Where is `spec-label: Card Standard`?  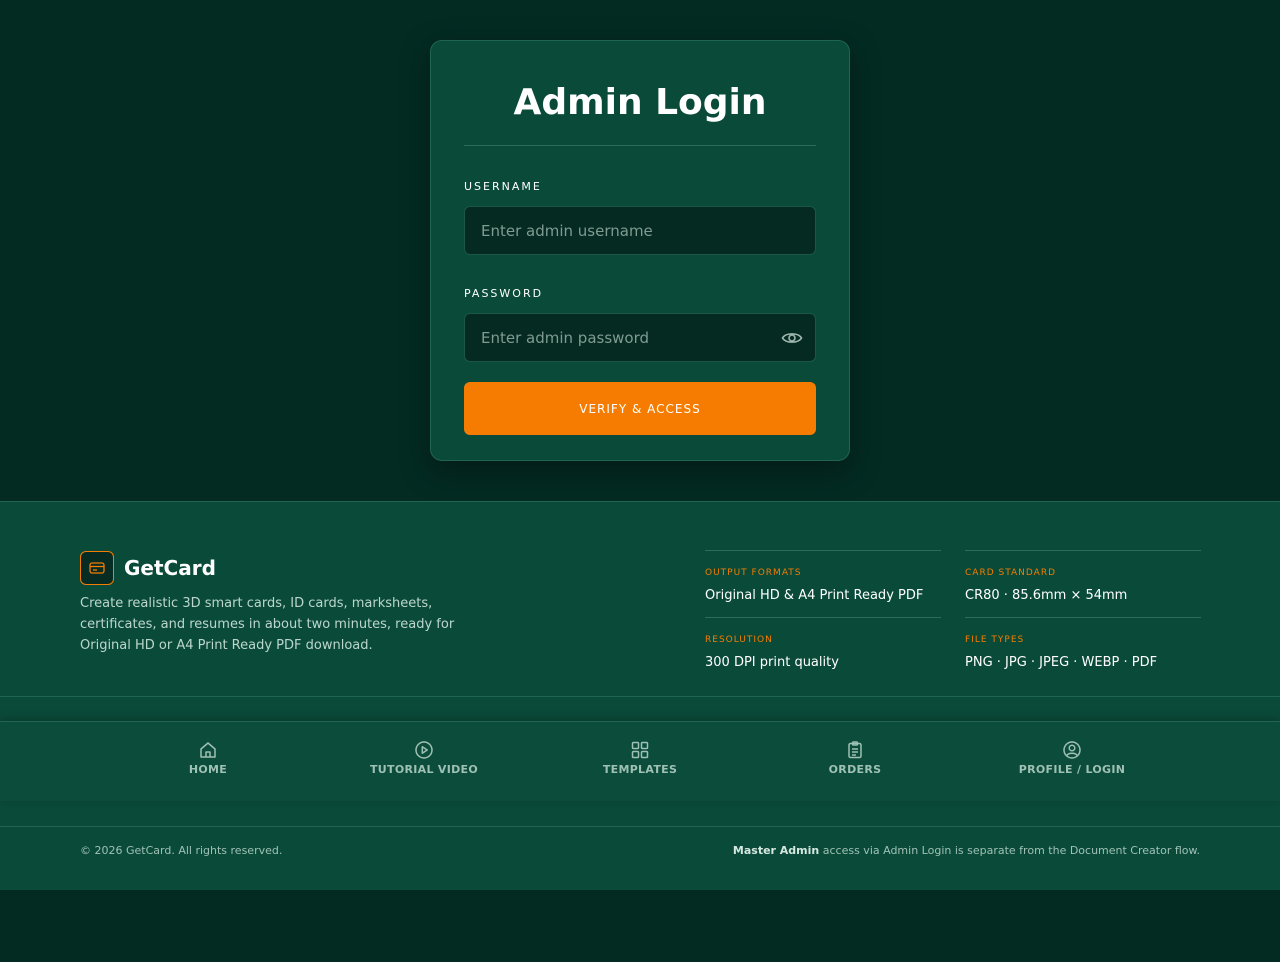 spec-label: Card Standard is located at coordinates (1010, 573).